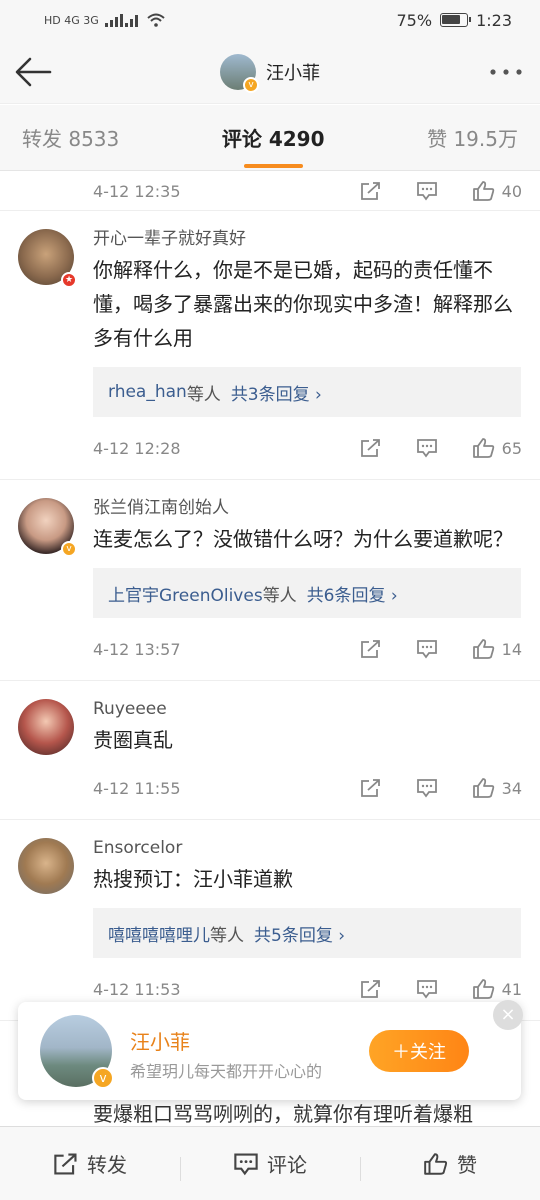 The image size is (540, 1200). Describe the element at coordinates (497, 448) in the screenshot. I see `like-button: 65` at that location.